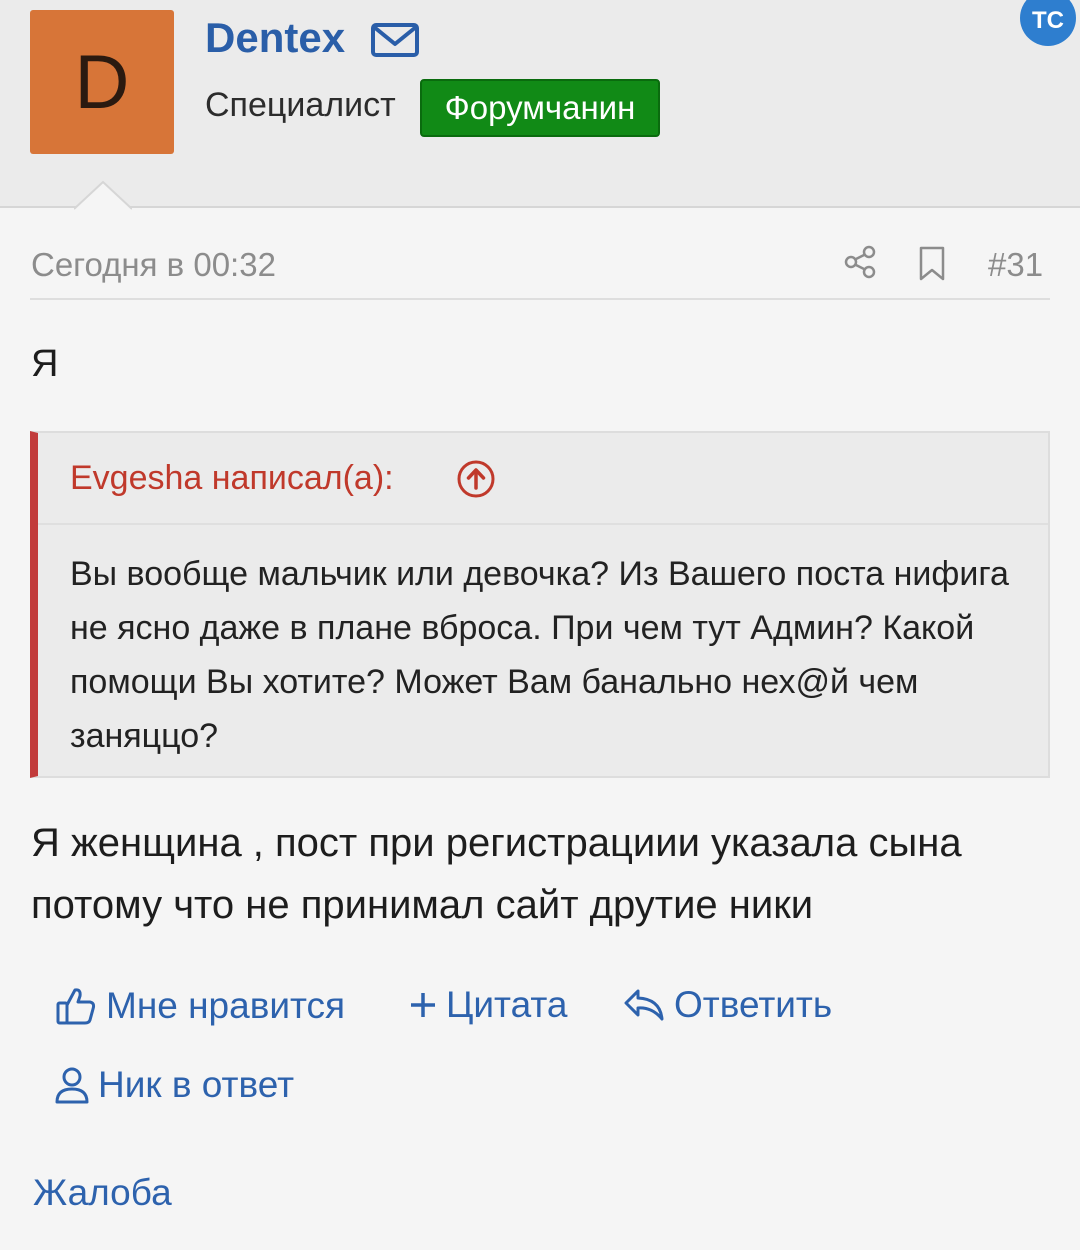 This screenshot has width=1080, height=1250. Describe the element at coordinates (860, 262) in the screenshot. I see `share-icon` at that location.